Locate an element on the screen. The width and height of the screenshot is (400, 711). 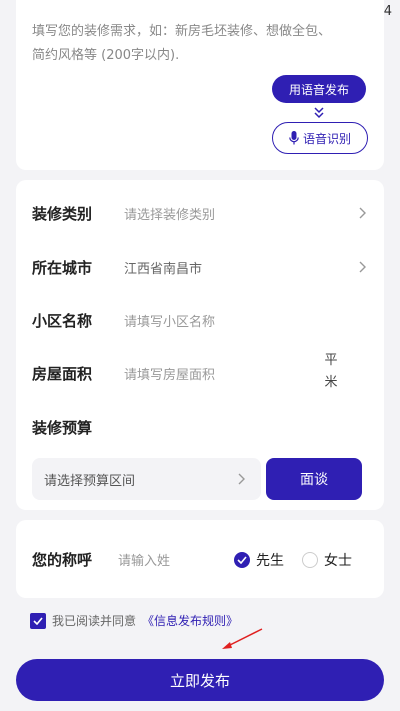
budget-select: 请选择预算区间 is located at coordinates (146, 479).